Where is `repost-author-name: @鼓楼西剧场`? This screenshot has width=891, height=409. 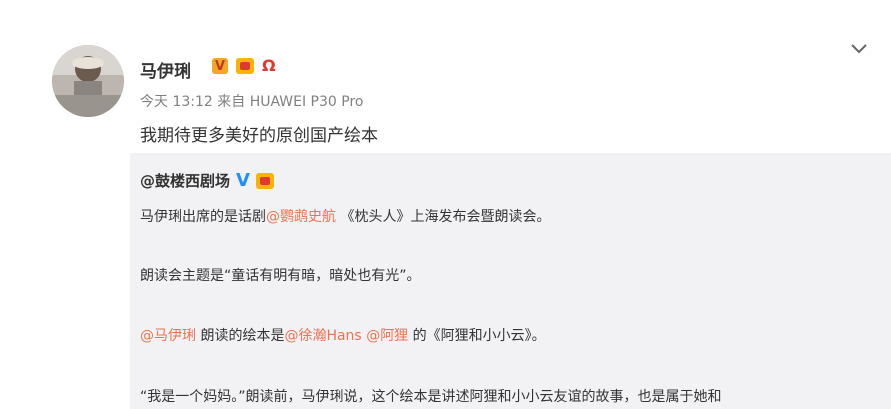
repost-author-name: @鼓楼西剧场 is located at coordinates (185, 180).